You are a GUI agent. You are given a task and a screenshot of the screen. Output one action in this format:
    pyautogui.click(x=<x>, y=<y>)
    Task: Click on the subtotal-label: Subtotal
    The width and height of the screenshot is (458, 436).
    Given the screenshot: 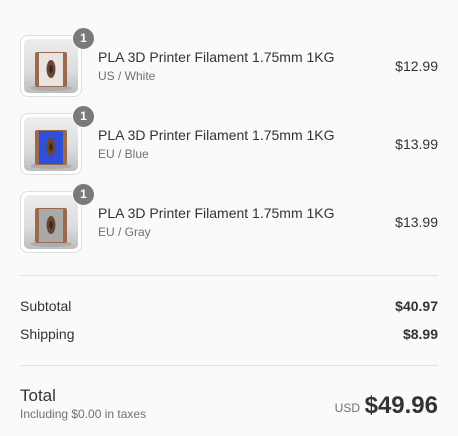 What is the action you would take?
    pyautogui.click(x=46, y=306)
    